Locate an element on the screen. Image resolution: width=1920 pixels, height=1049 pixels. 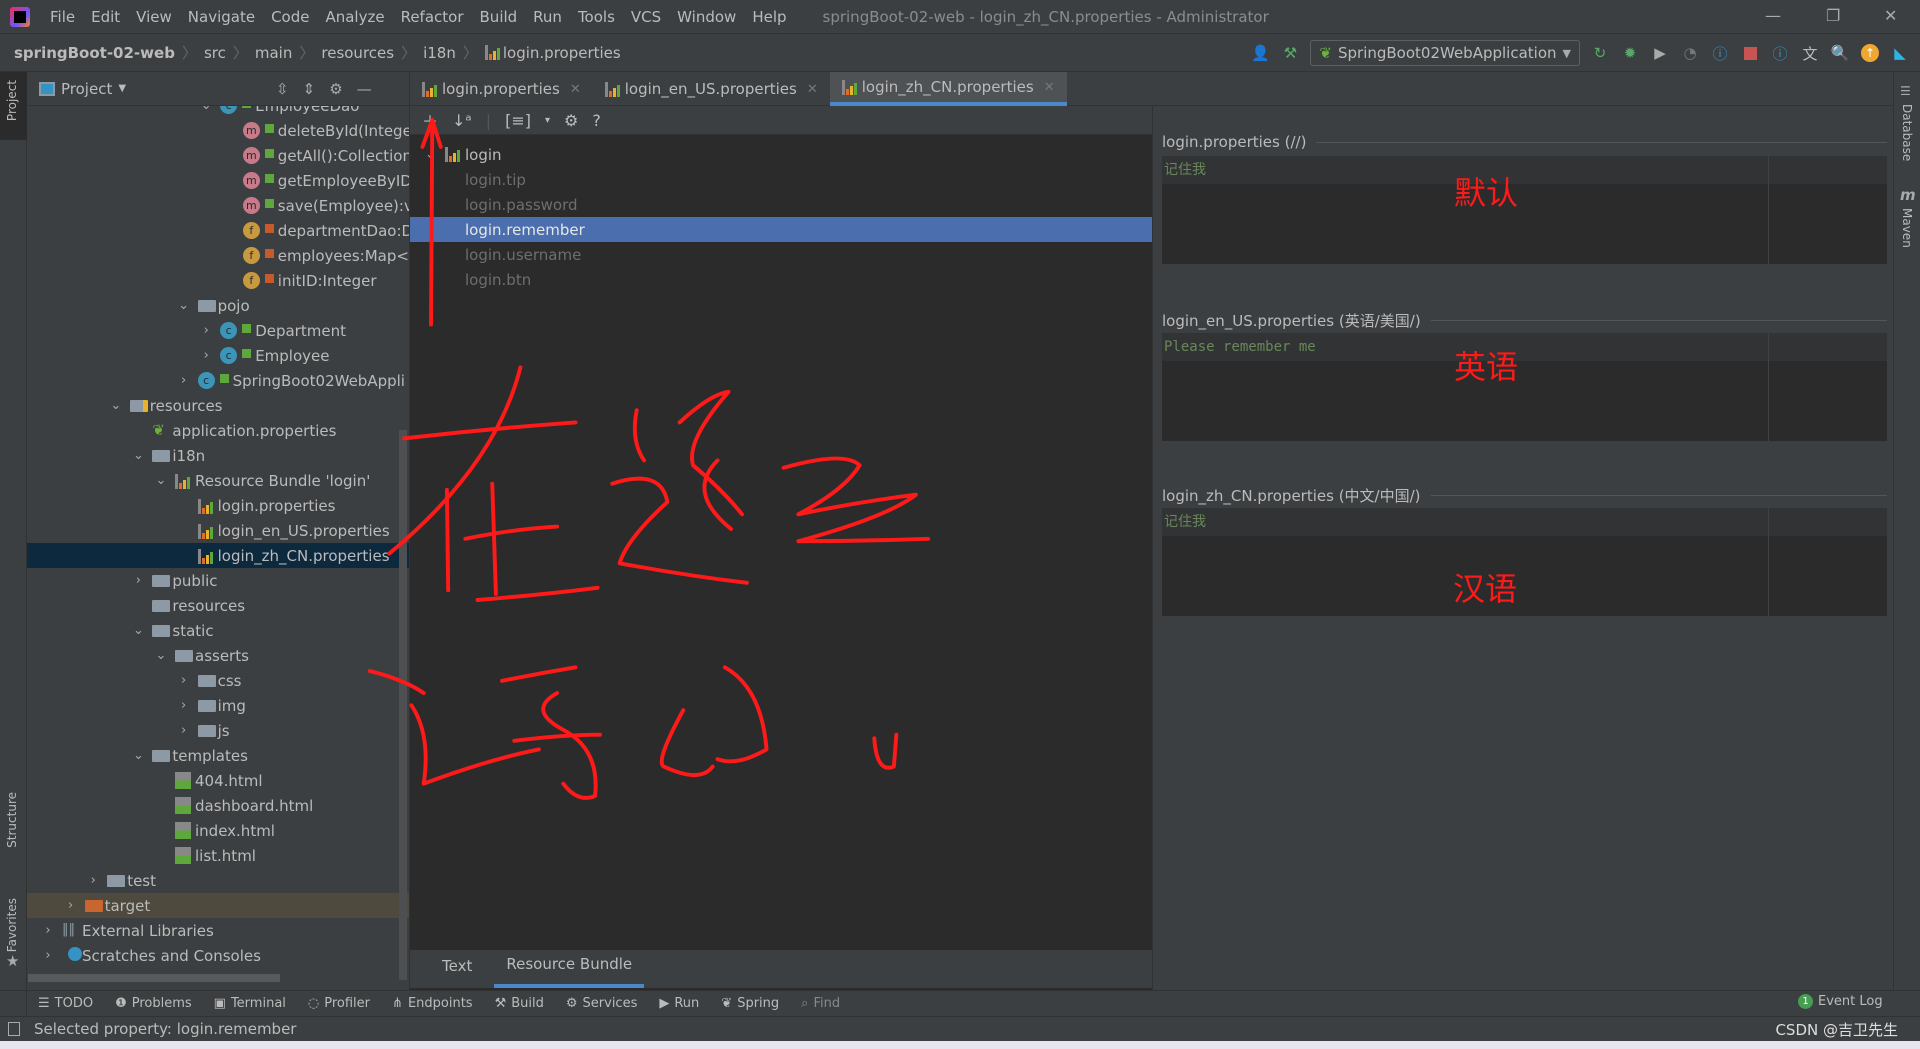
tool-window-find: ⌕ Find is located at coordinates (820, 1003).